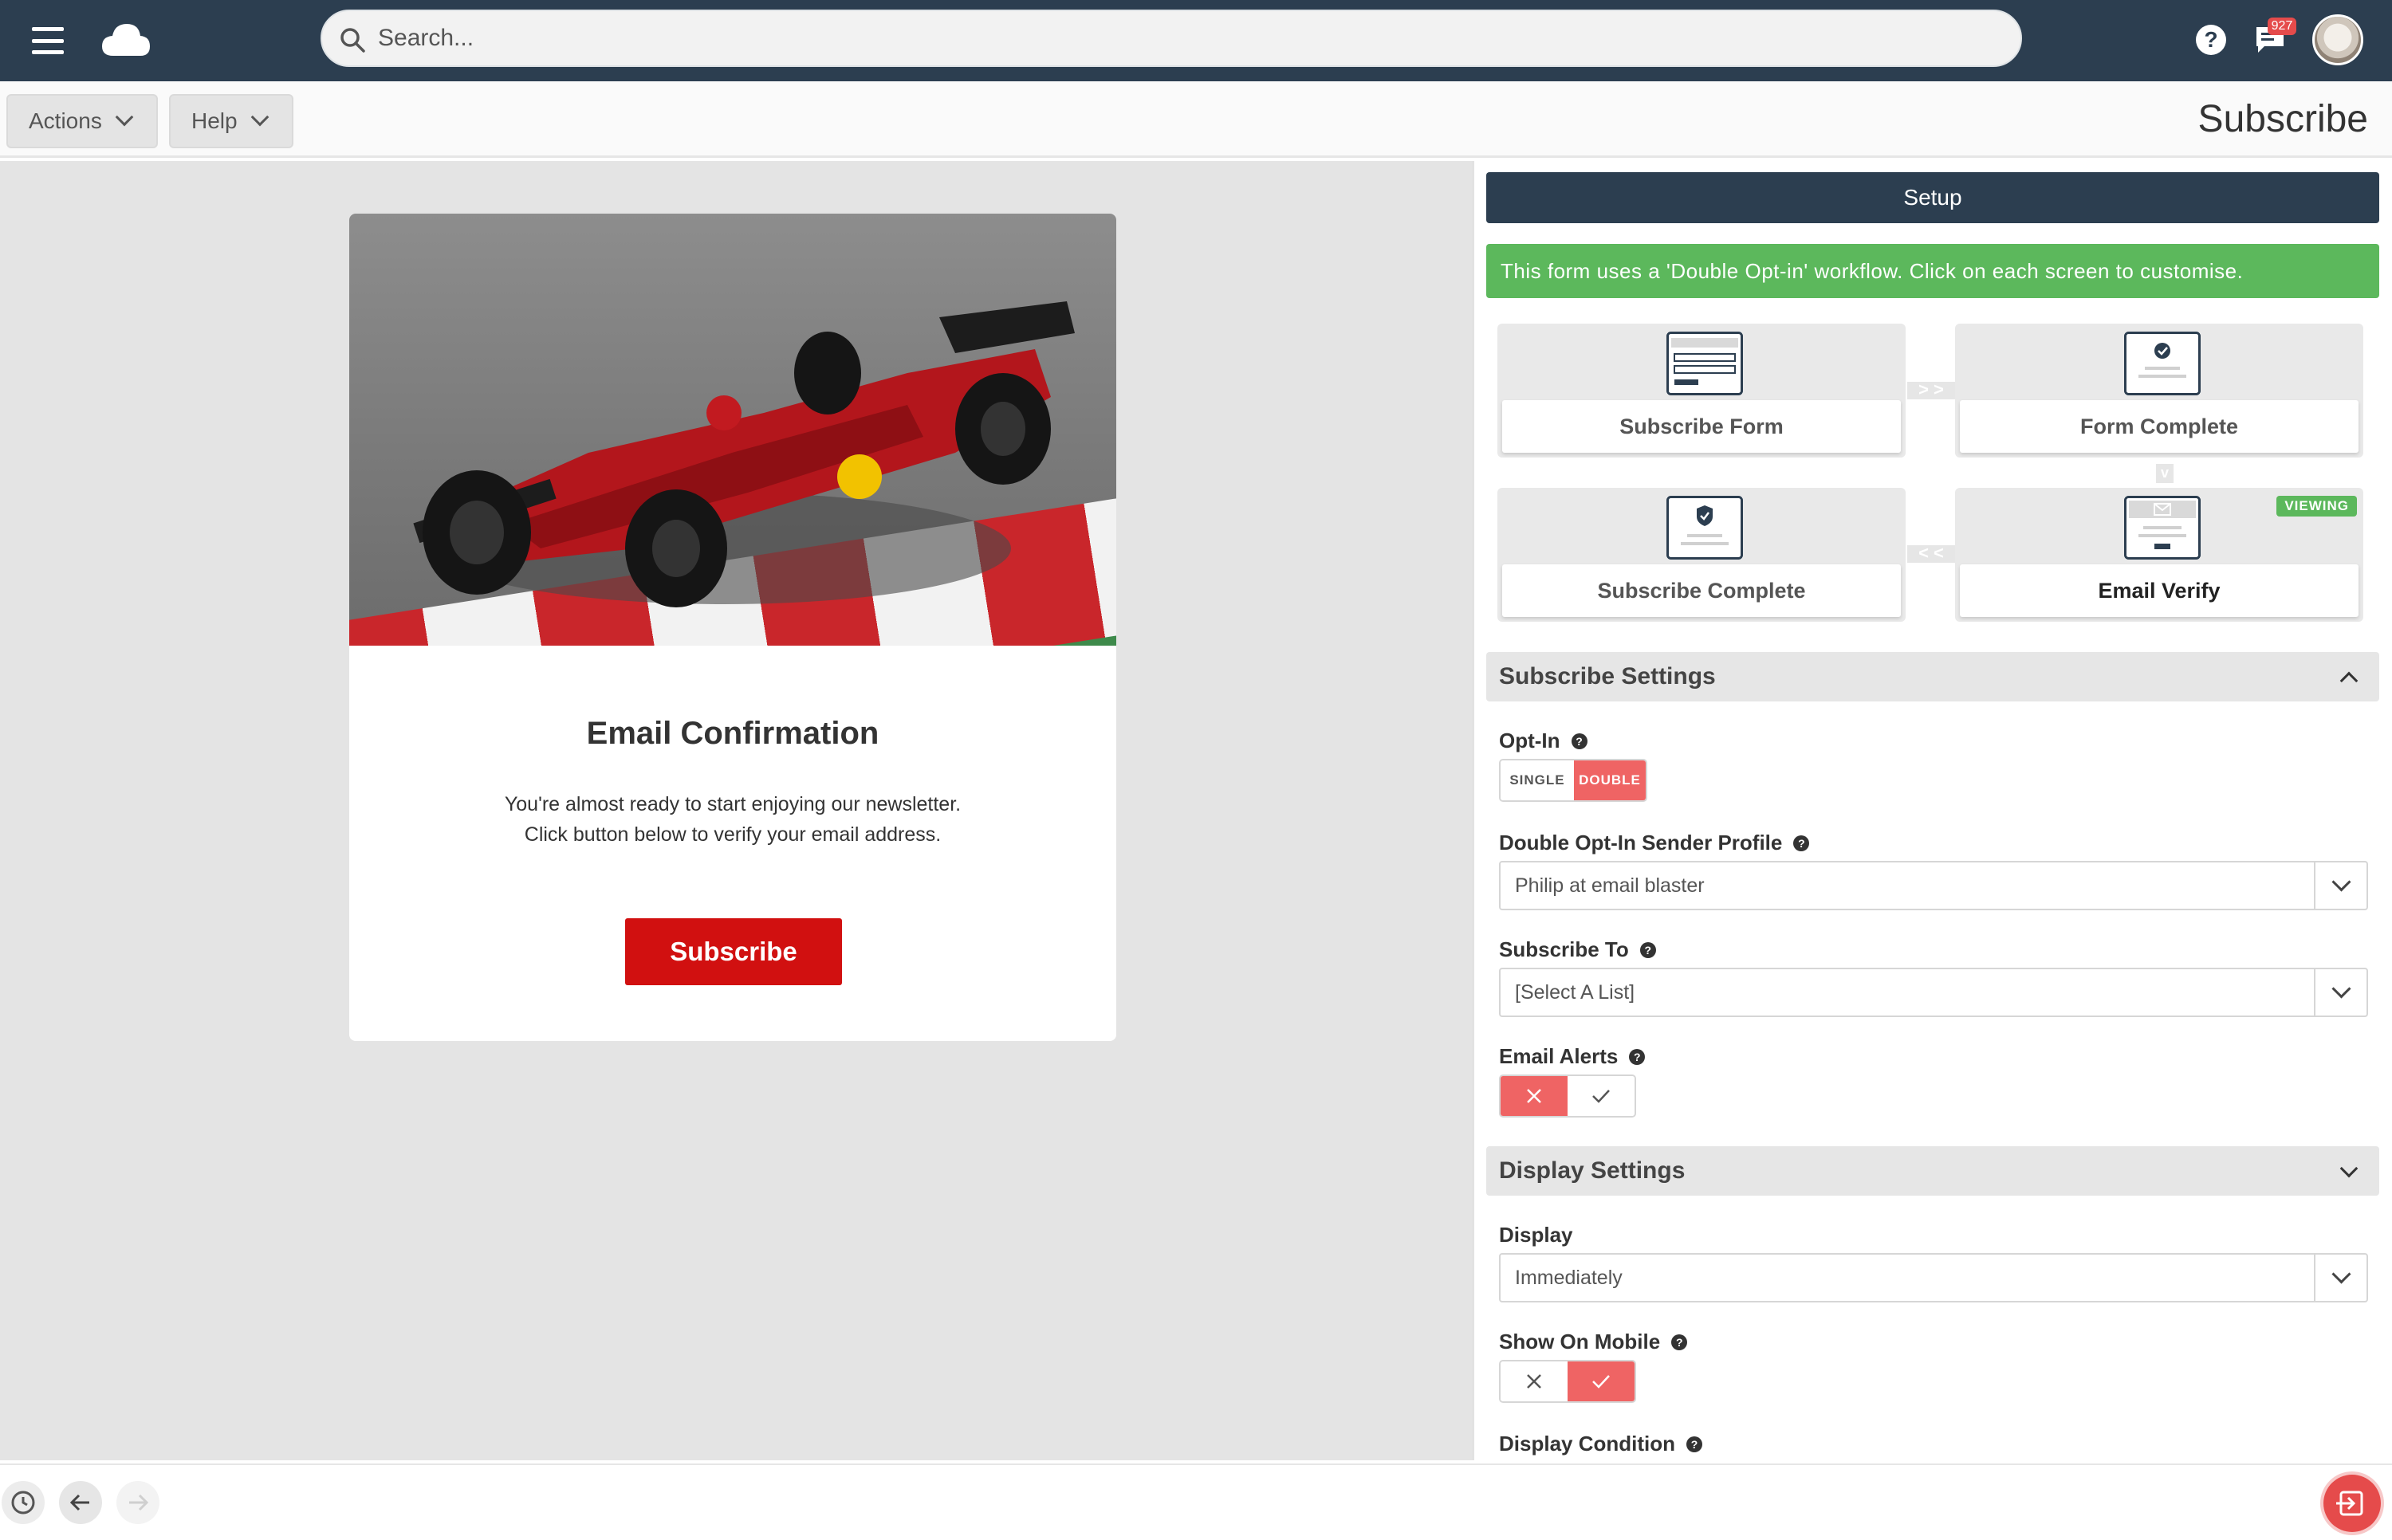  Describe the element at coordinates (137, 1502) in the screenshot. I see `forward-arrow-icon` at that location.